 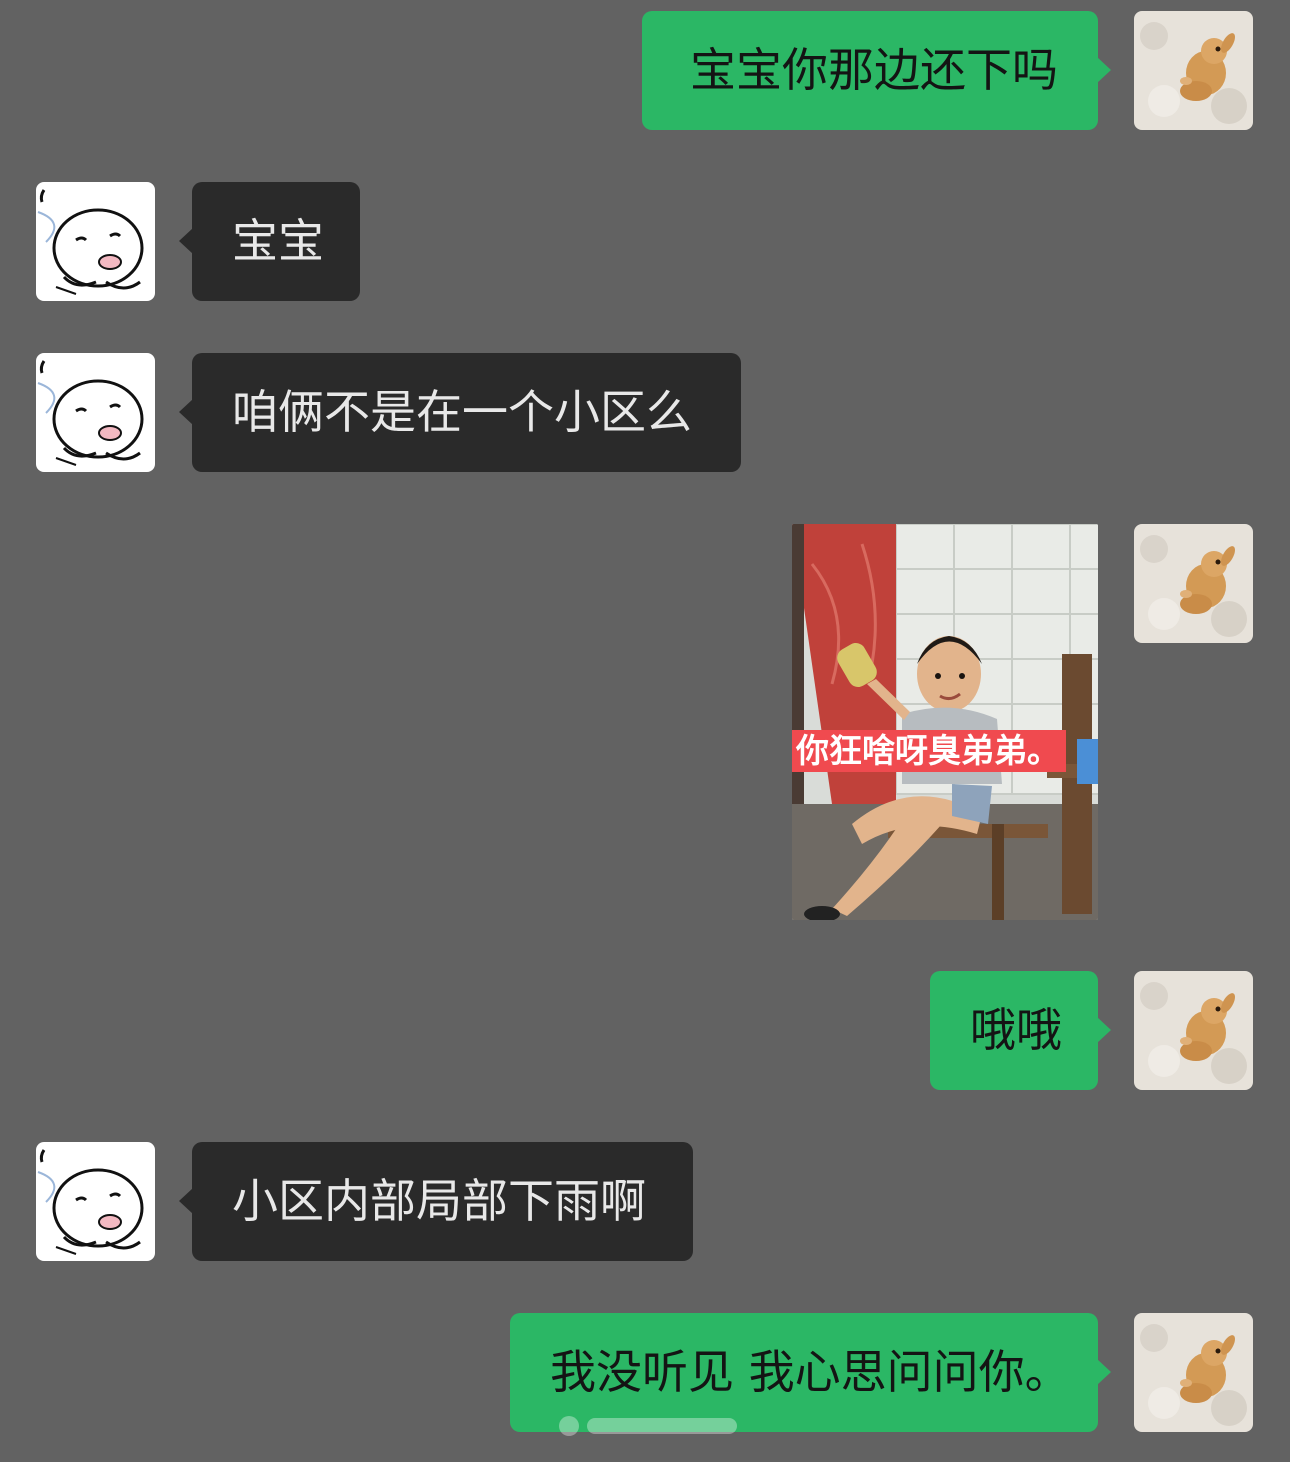 What do you see at coordinates (945, 722) in the screenshot?
I see `meme-image: 你狂啥呀臭弟弟。` at bounding box center [945, 722].